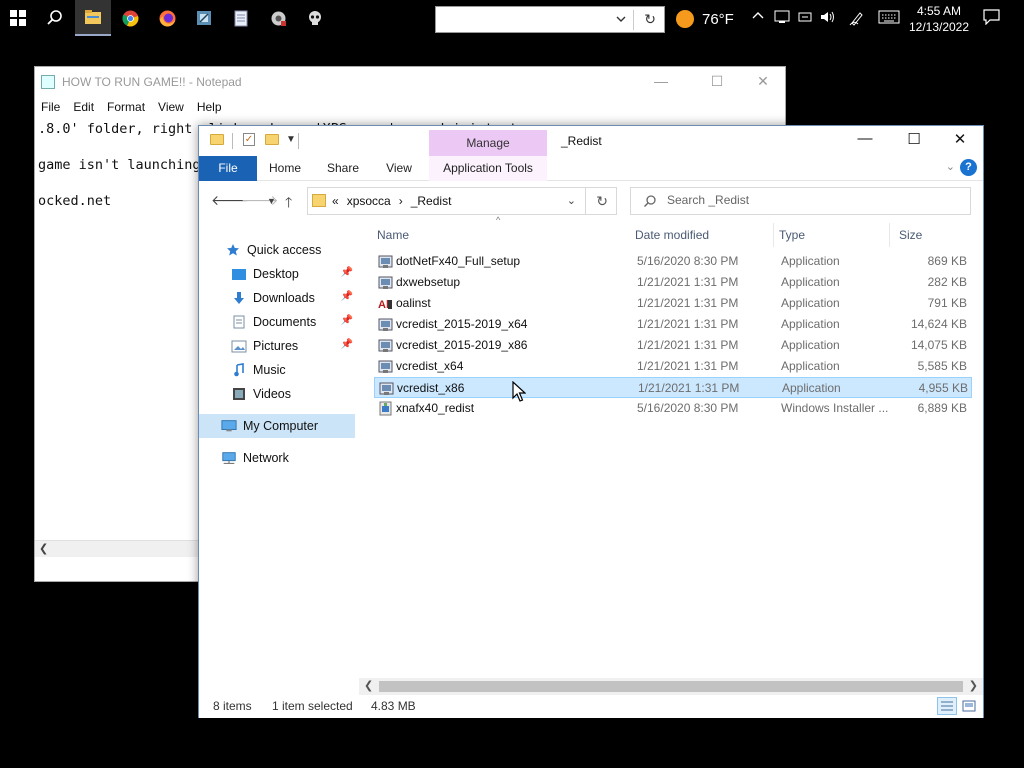 The width and height of the screenshot is (1024, 768). I want to click on tab-application-tools: Application Tools, so click(488, 168).